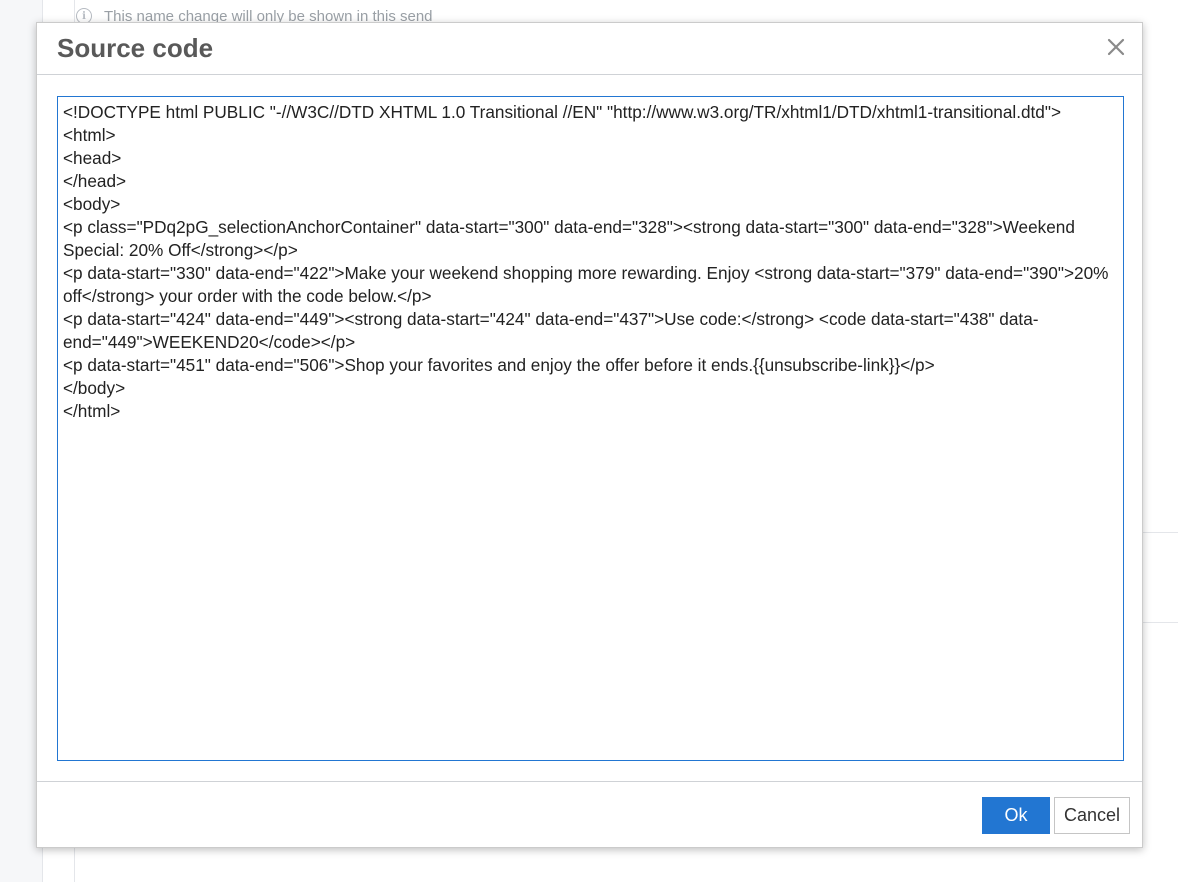  Describe the element at coordinates (1016, 815) in the screenshot. I see `ok-button: Ok` at that location.